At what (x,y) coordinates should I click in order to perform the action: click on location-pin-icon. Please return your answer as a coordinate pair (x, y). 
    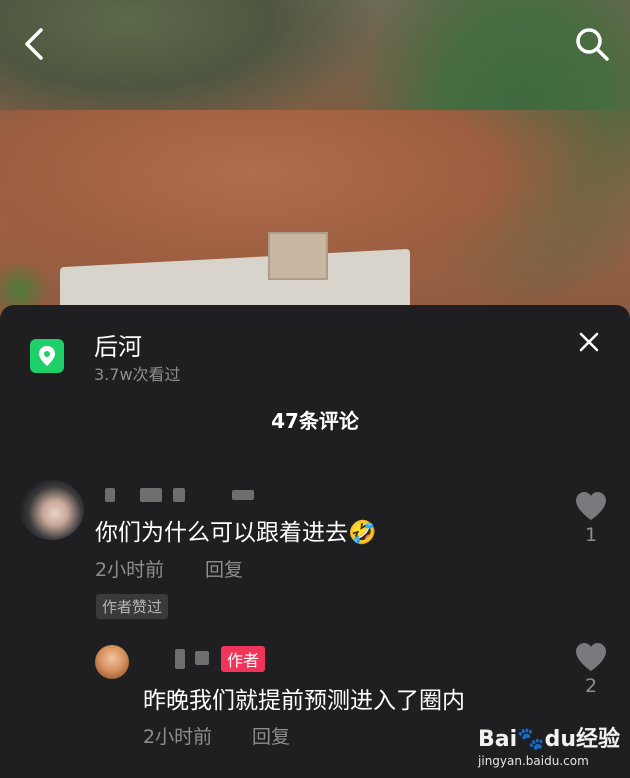
    Looking at the image, I should click on (47, 356).